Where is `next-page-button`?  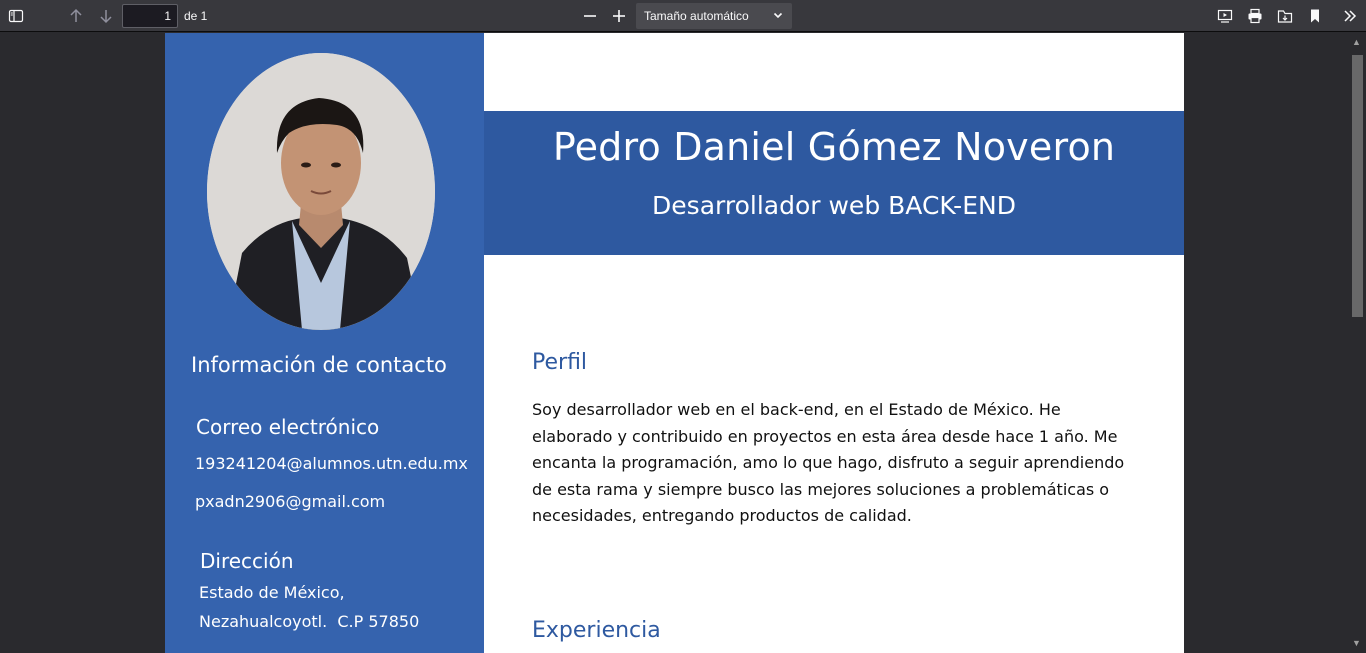
next-page-button is located at coordinates (106, 16).